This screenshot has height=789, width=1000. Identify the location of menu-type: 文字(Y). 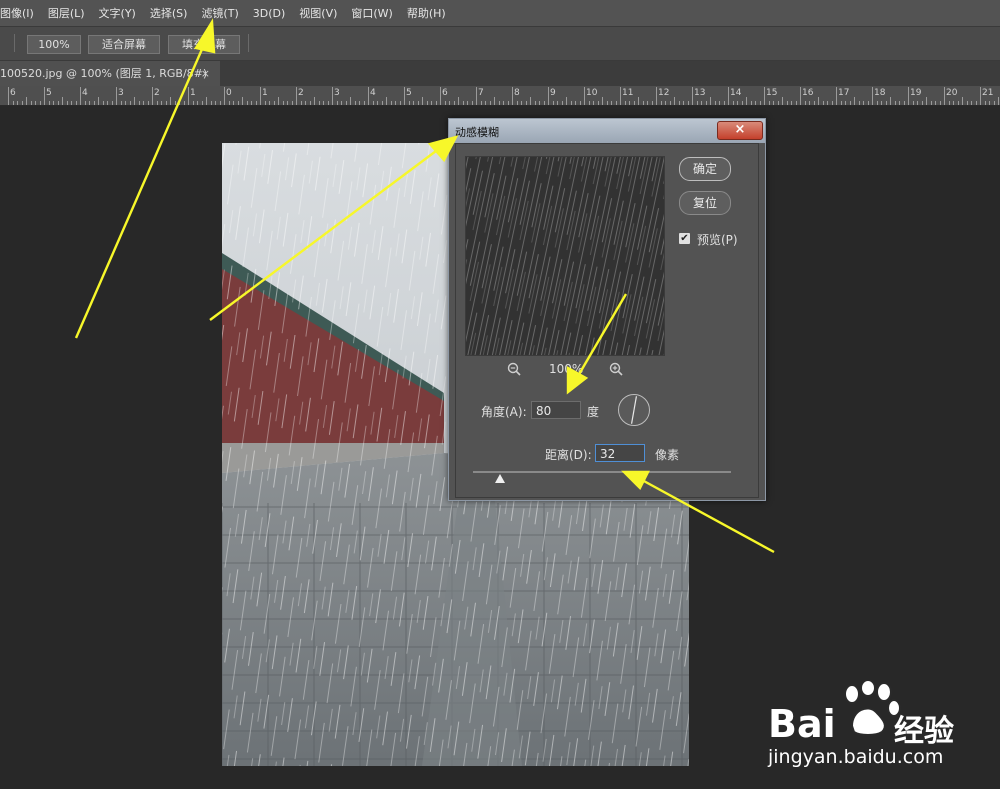
(117, 13).